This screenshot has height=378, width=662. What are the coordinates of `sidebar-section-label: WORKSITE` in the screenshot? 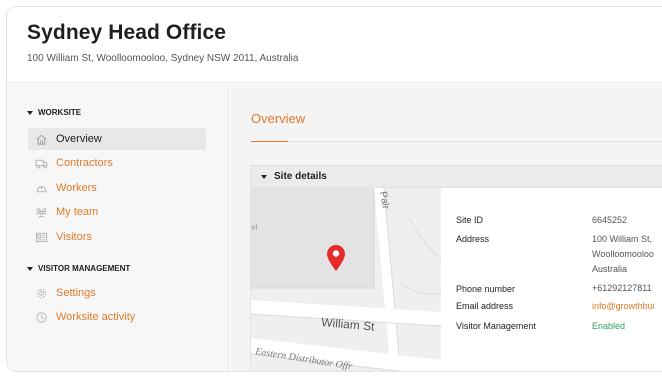 It's located at (60, 112).